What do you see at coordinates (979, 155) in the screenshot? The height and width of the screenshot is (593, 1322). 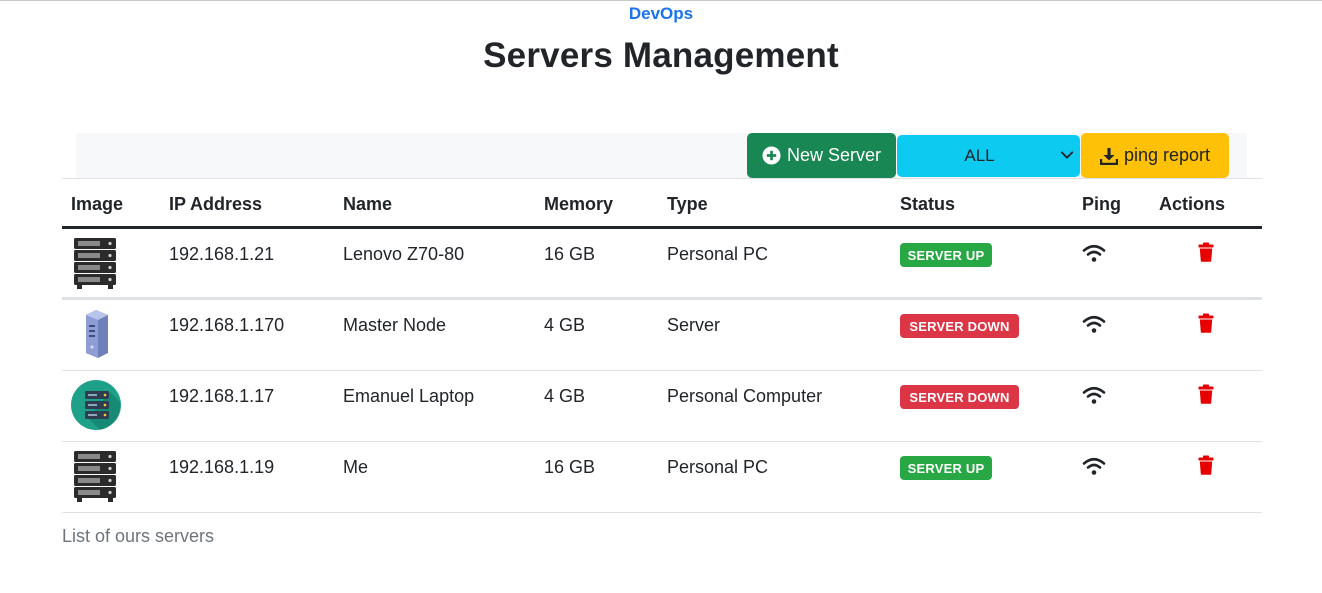 I see `filter-value: ALL` at bounding box center [979, 155].